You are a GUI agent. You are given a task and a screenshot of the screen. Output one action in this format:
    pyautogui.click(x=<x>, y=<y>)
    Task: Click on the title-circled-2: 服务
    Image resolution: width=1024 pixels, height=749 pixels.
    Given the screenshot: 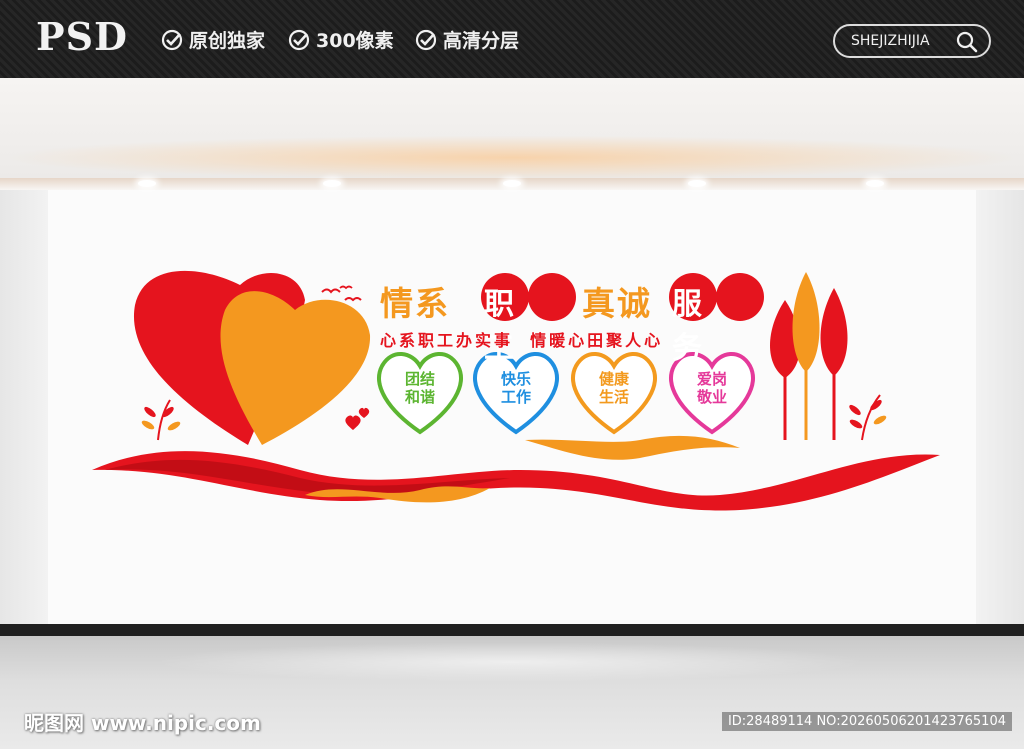 What is the action you would take?
    pyautogui.click(x=695, y=326)
    